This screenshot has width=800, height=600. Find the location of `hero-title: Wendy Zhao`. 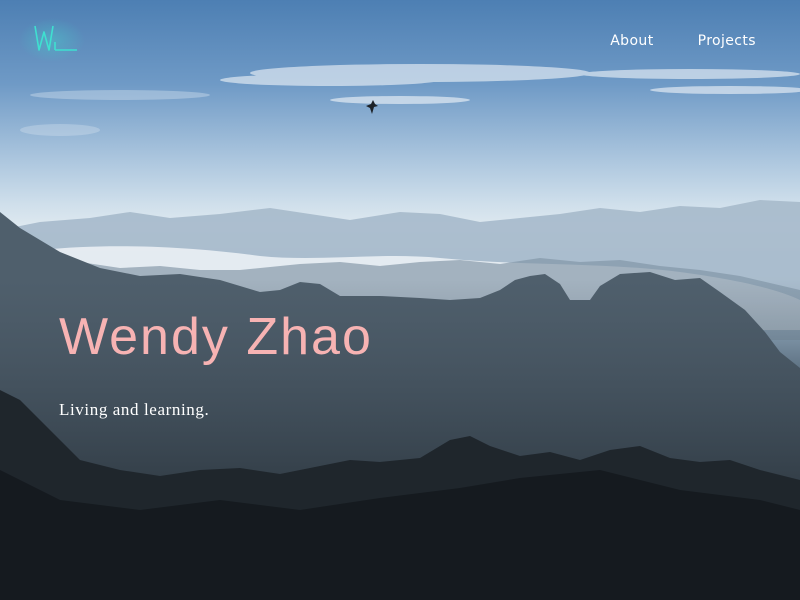

hero-title: Wendy Zhao is located at coordinates (216, 337).